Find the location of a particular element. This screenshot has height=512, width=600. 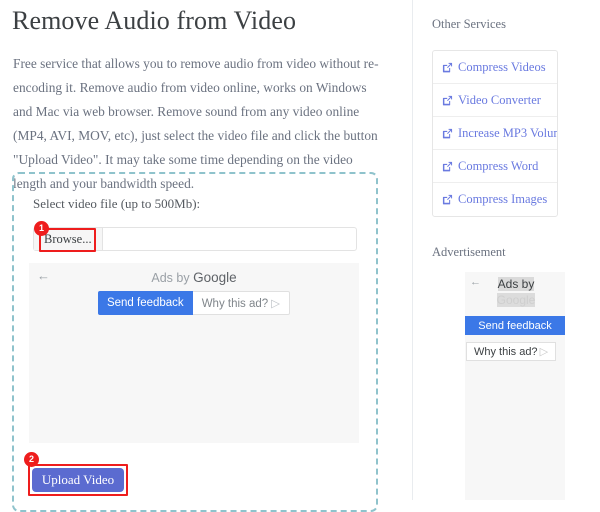

sidebar-item-label: Compress Word is located at coordinates (498, 165).